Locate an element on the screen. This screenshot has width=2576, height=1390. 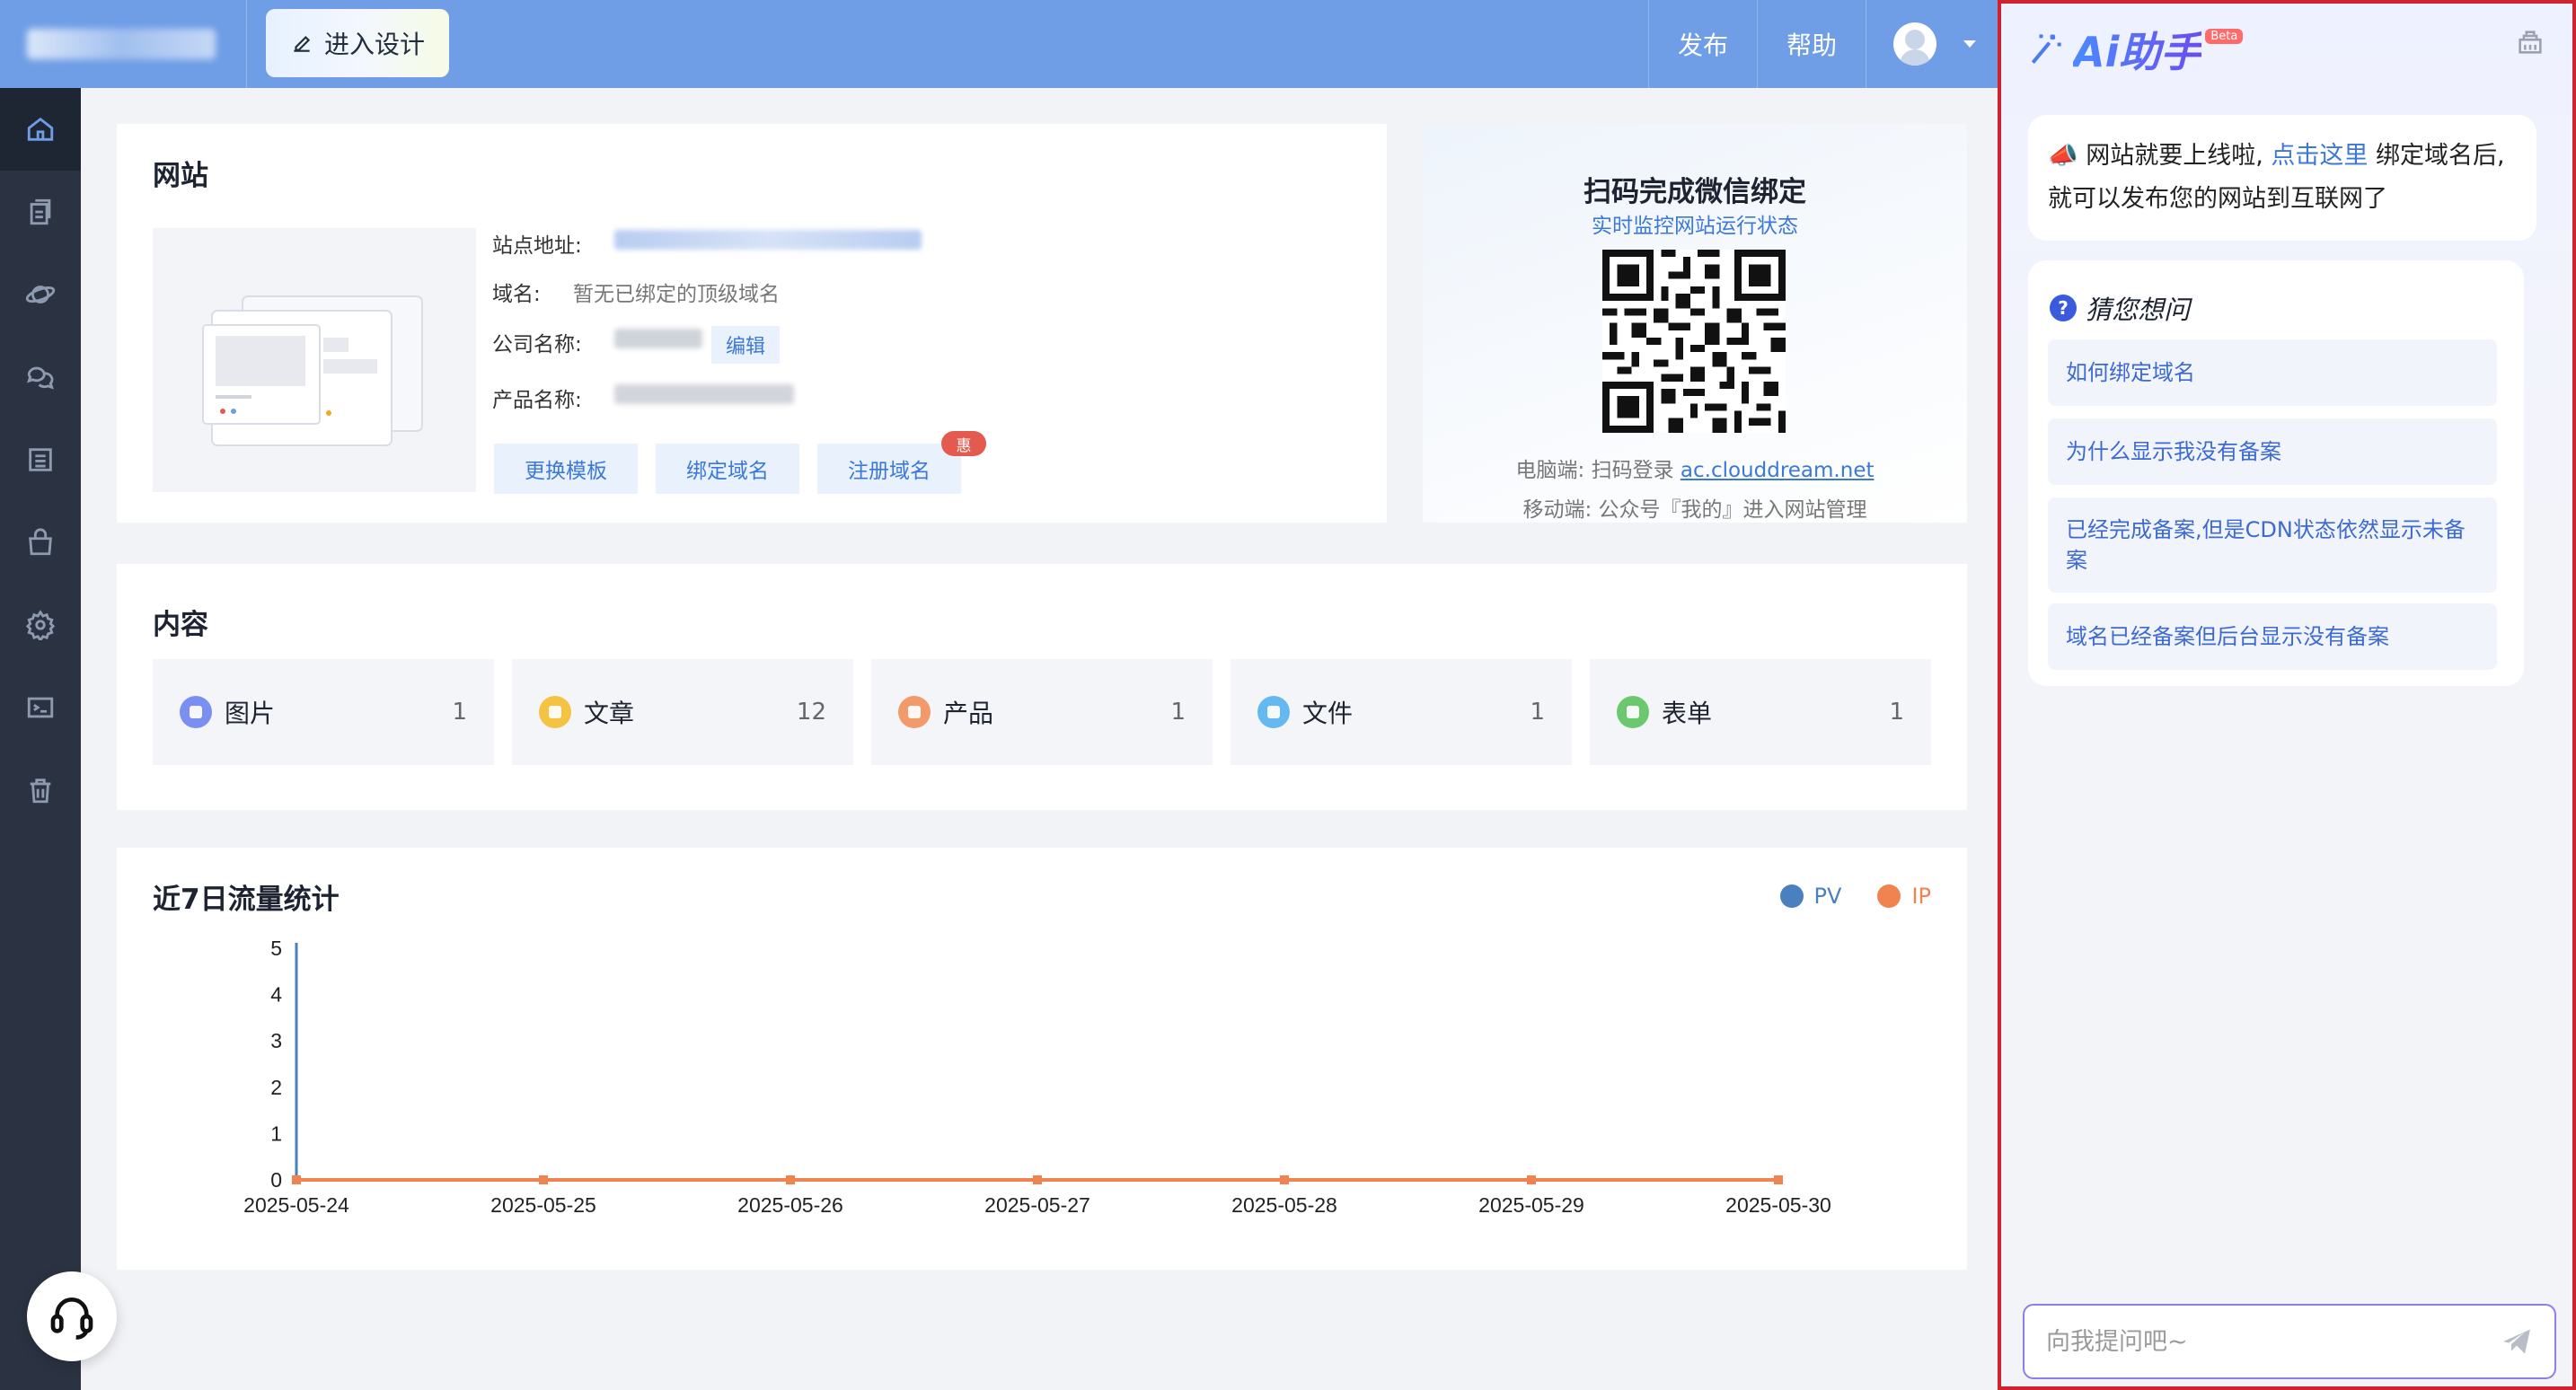
x-tick-label: 2025-05-26 is located at coordinates (790, 1205).